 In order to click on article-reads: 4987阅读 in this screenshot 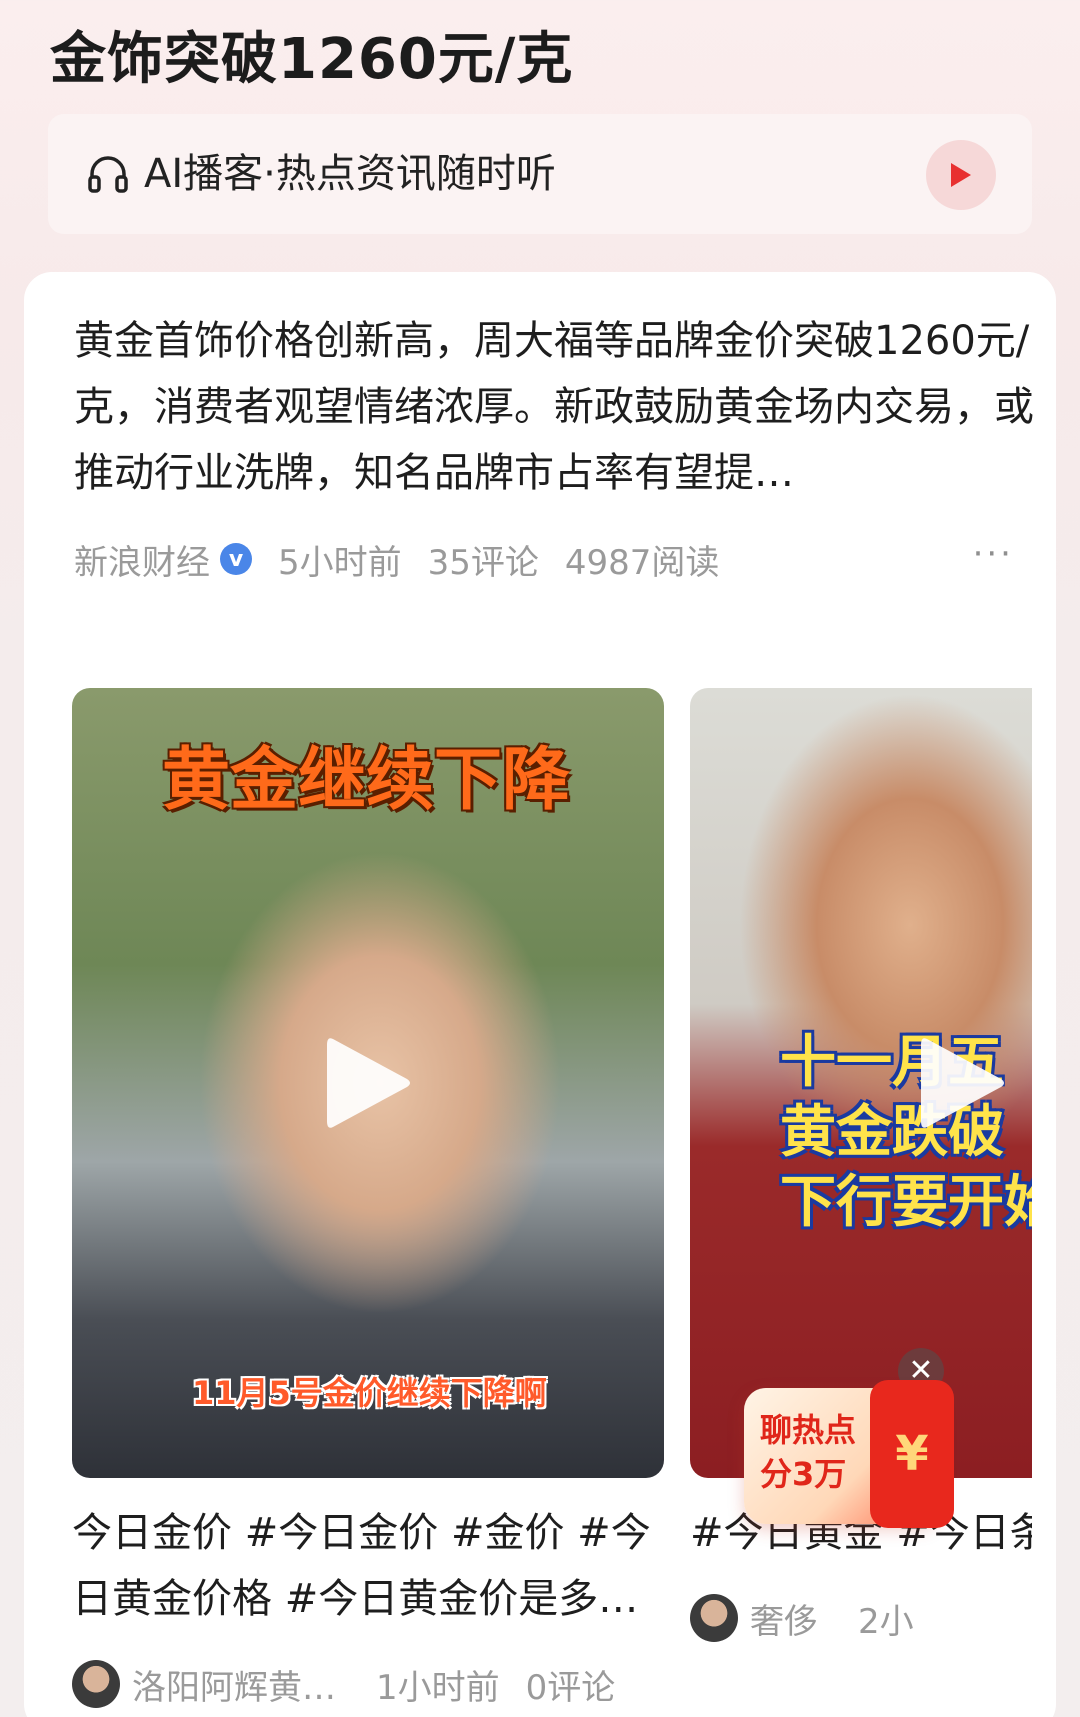, I will do `click(642, 562)`.